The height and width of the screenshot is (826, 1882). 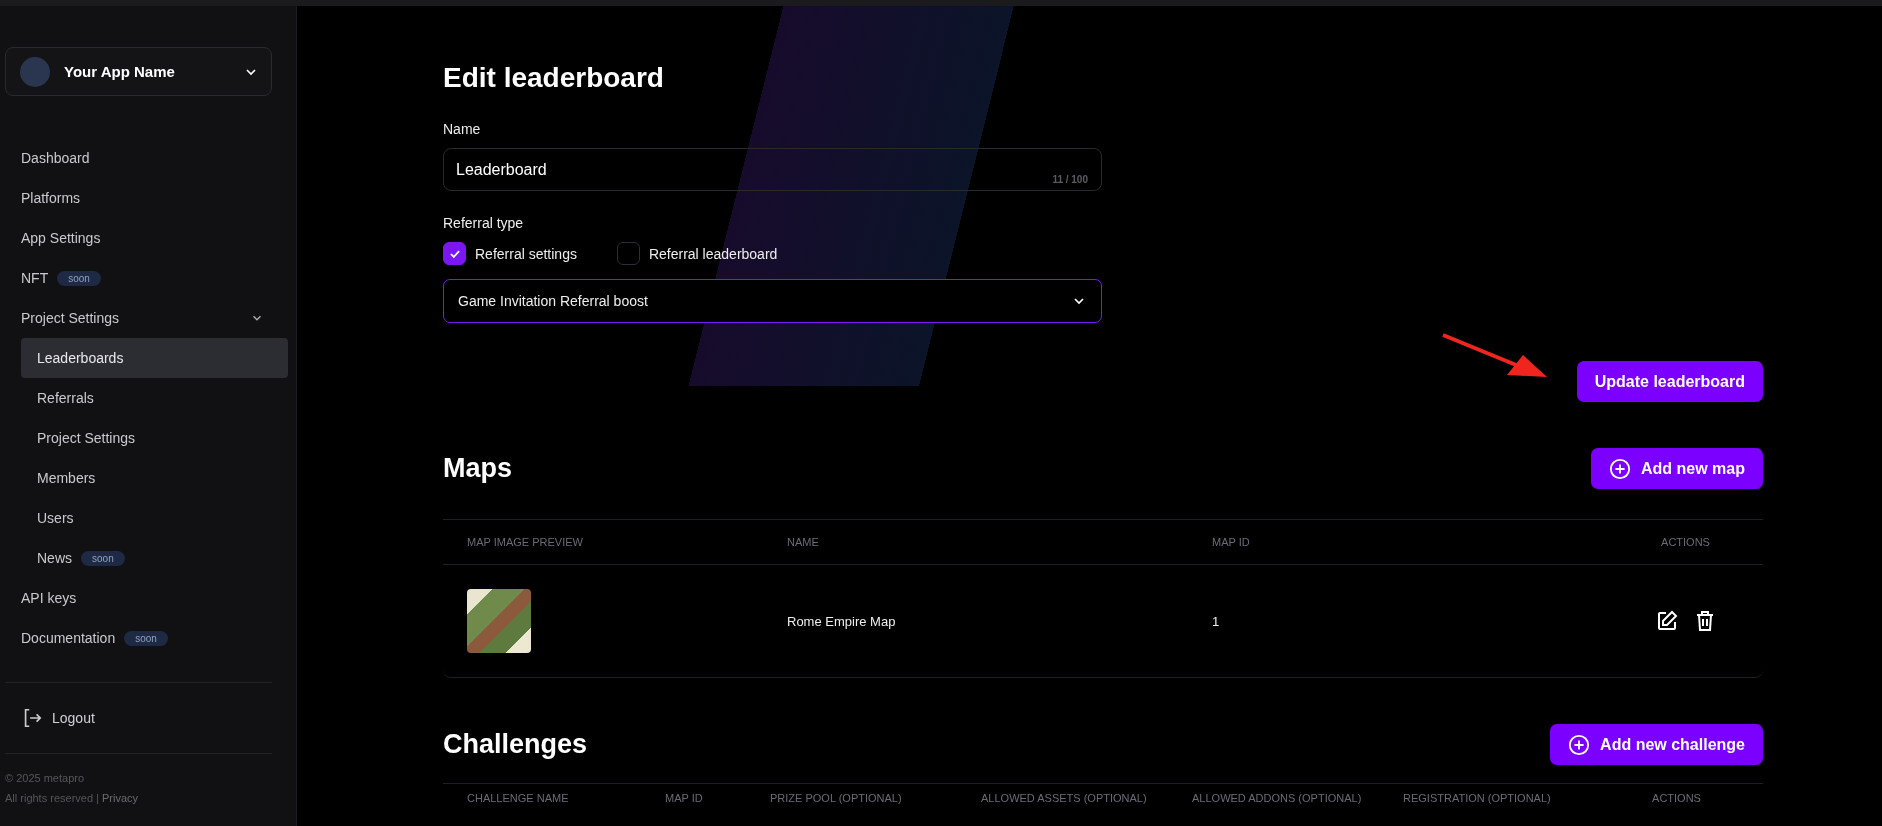 I want to click on sidebar-item: Members, so click(x=154, y=478).